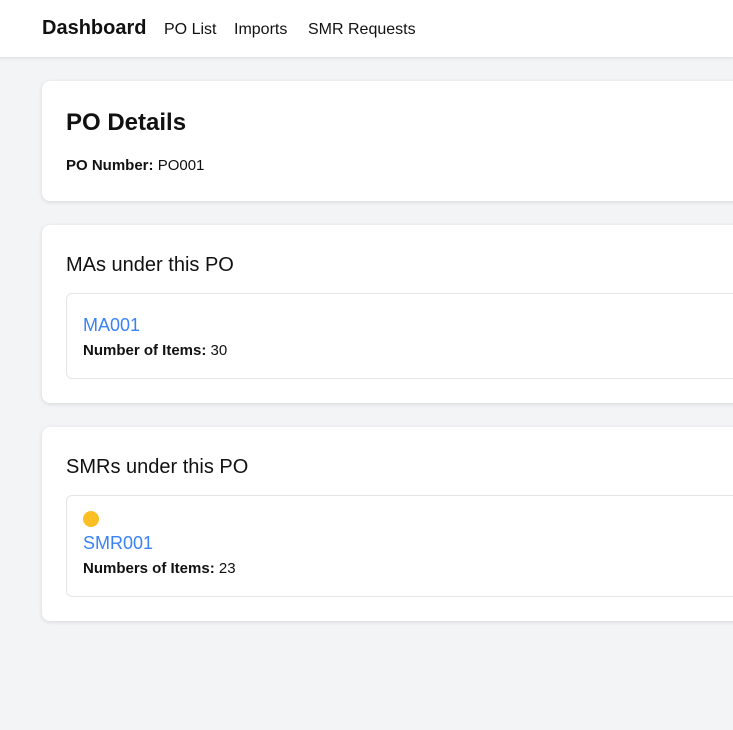 This screenshot has height=730, width=733. I want to click on ma-item-count-label: Number of Items:, so click(145, 350).